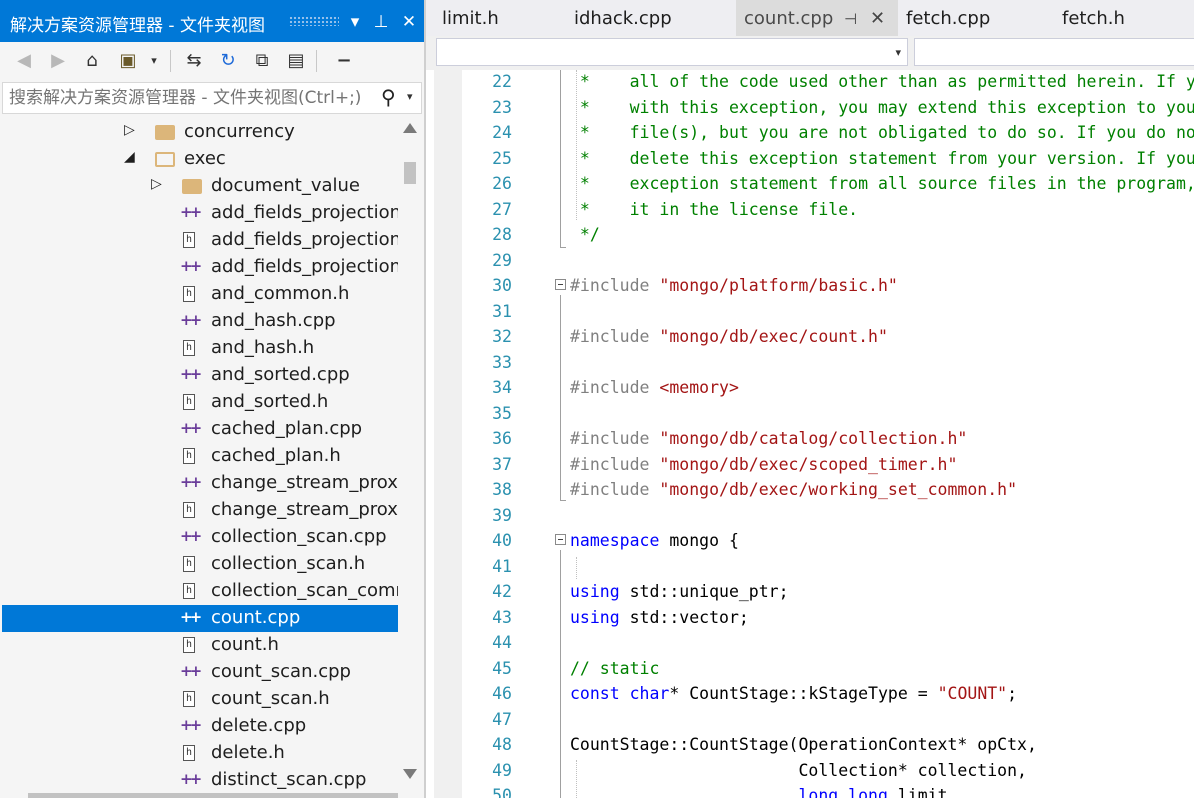 The image size is (1194, 798). Describe the element at coordinates (200, 753) in the screenshot. I see `tree-file-item: h delete.h` at that location.